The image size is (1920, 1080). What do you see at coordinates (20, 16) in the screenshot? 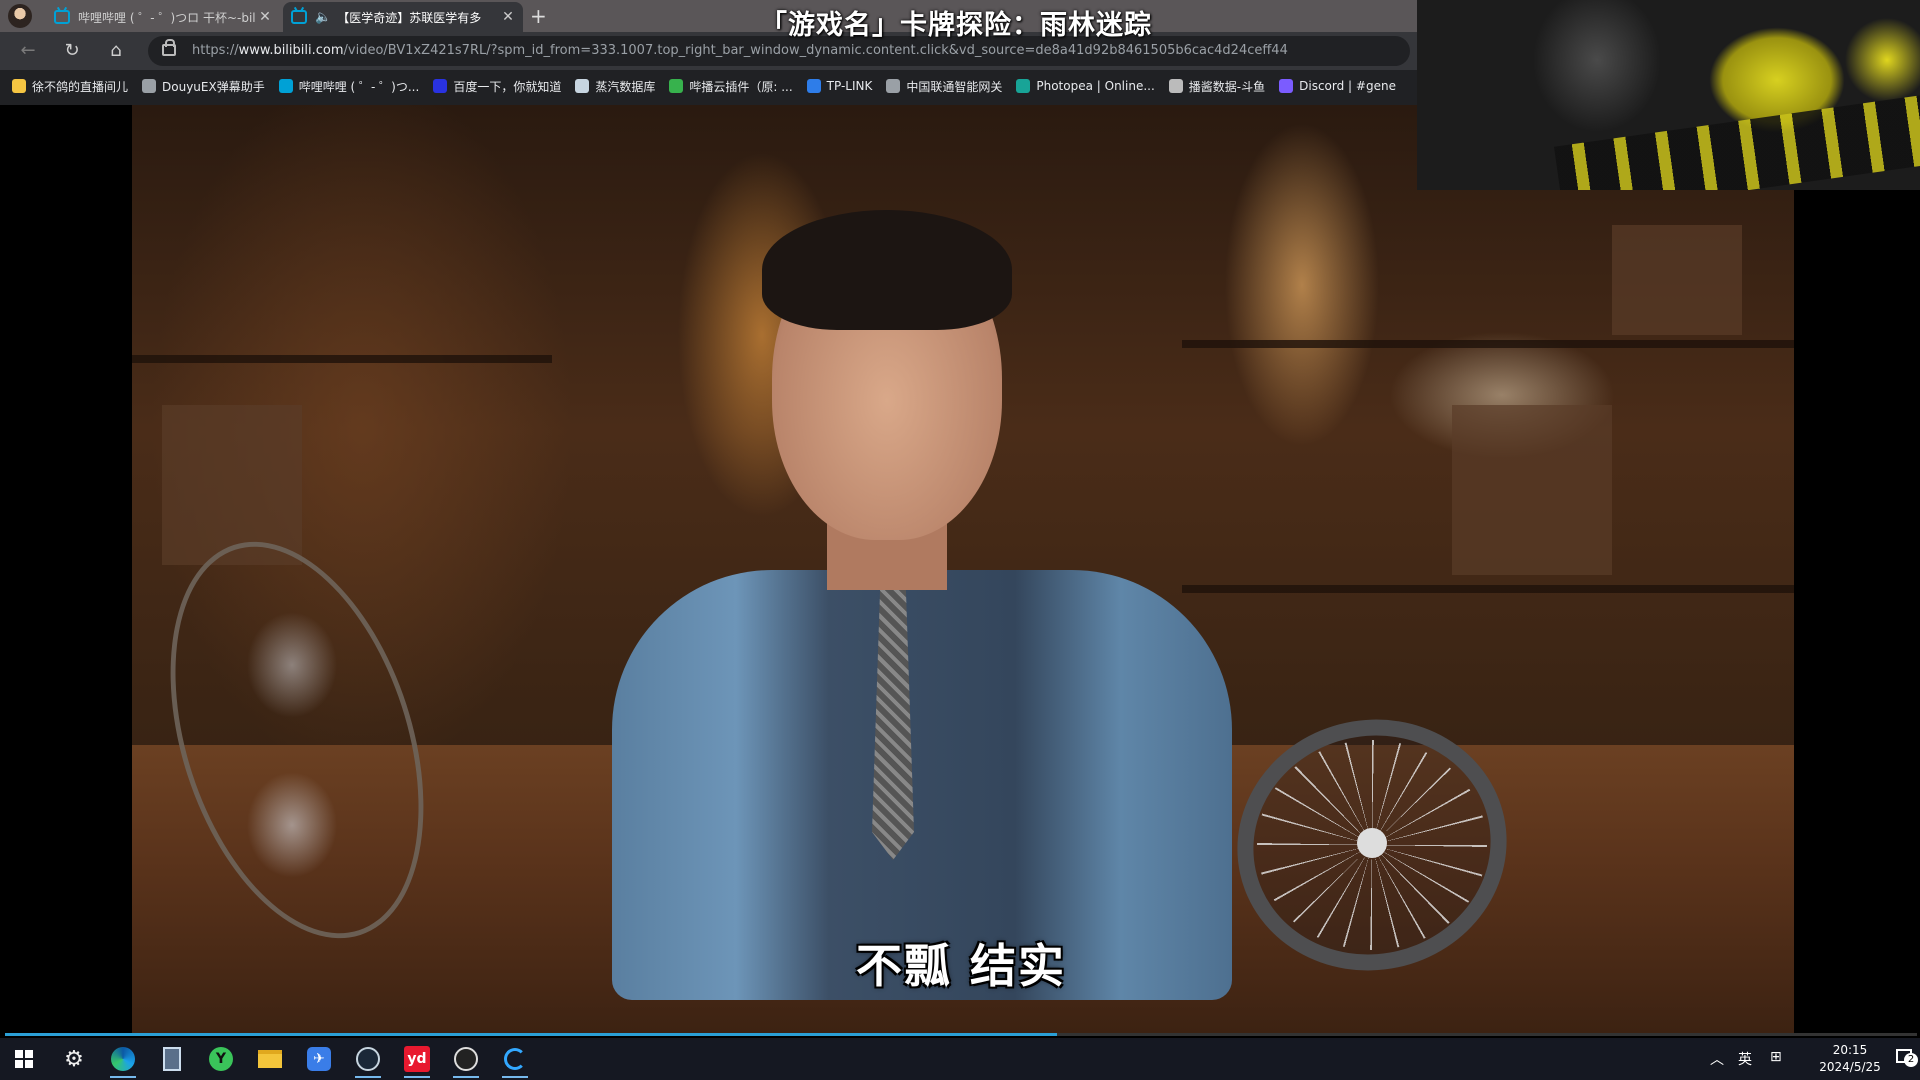
I see `profile-avatar` at bounding box center [20, 16].